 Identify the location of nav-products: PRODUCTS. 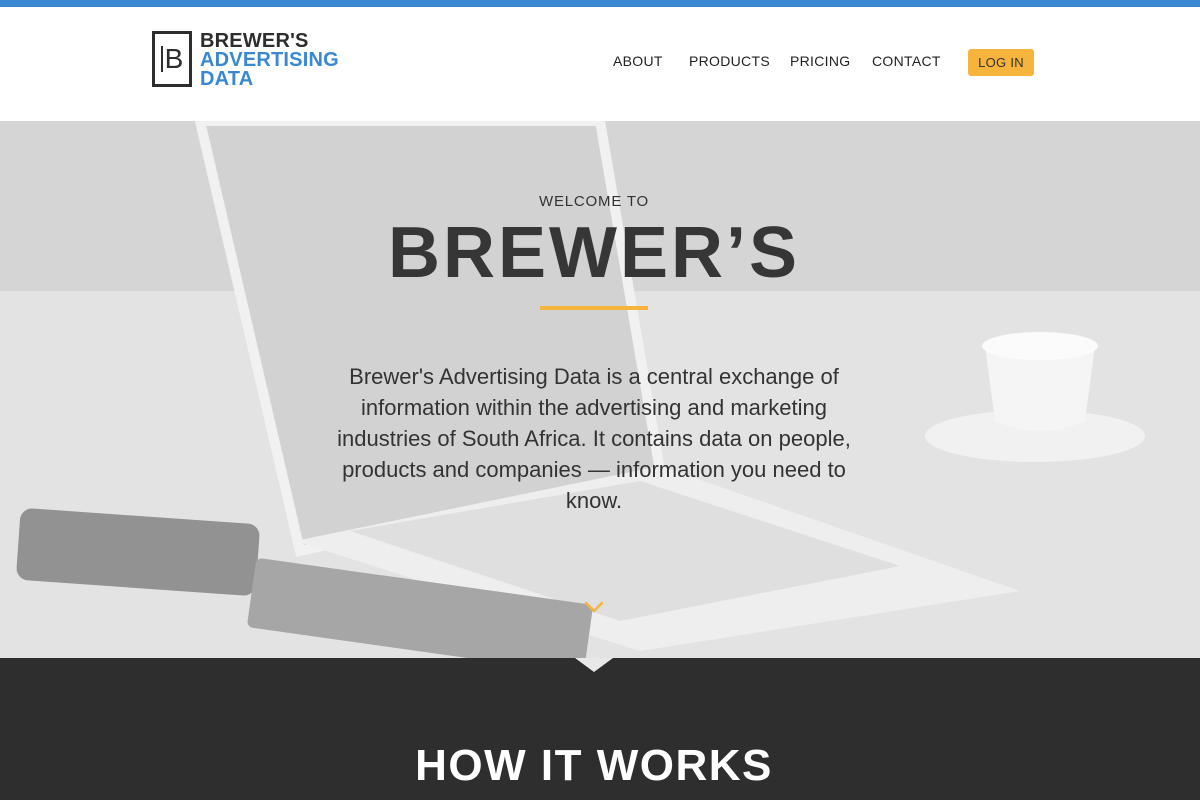
(729, 61).